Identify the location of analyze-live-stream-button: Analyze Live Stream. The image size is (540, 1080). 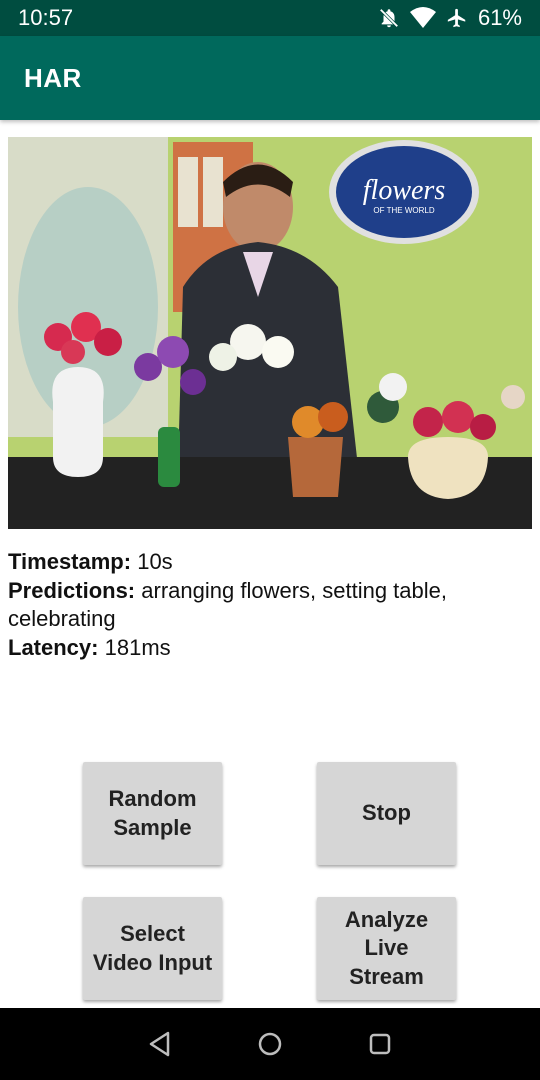
(386, 948).